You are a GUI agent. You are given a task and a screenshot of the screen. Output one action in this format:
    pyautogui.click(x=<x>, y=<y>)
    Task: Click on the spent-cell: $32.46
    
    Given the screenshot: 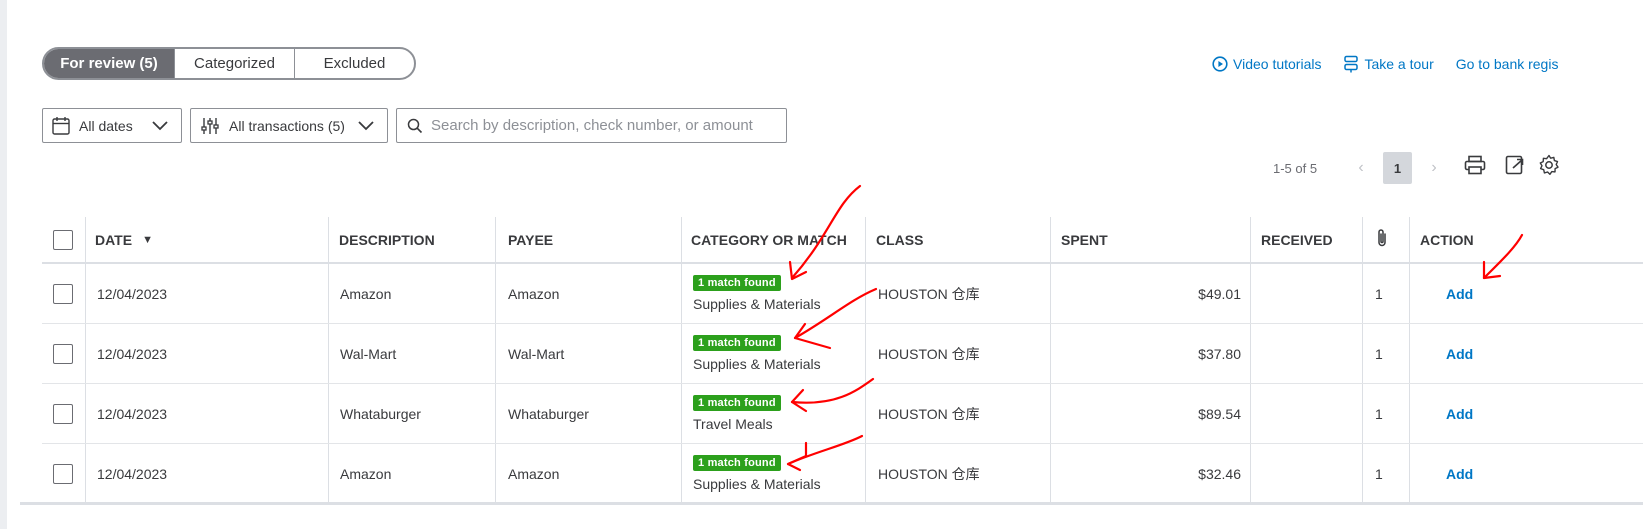 What is the action you would take?
    pyautogui.click(x=1219, y=473)
    